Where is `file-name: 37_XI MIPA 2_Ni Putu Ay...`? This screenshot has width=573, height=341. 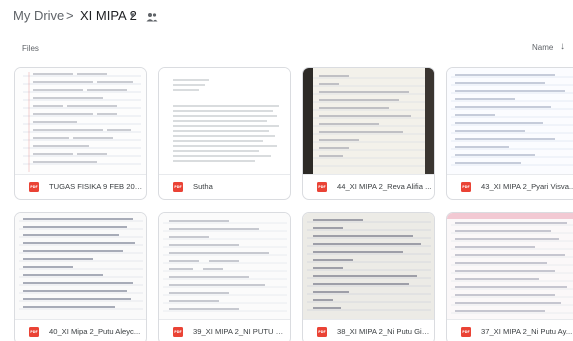
file-name: 37_XI MIPA 2_Ni Putu Ay... is located at coordinates (527, 331).